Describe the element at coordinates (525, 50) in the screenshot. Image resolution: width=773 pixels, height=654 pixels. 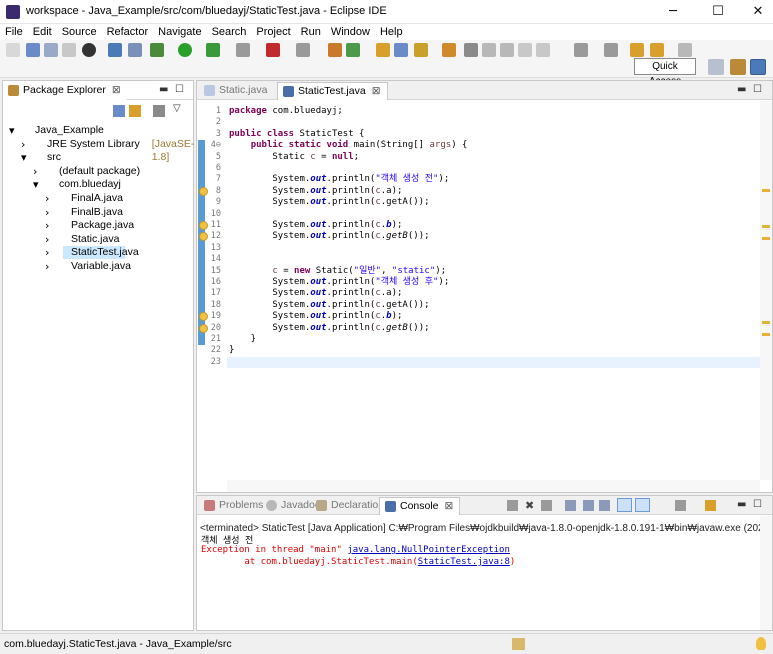
I see `show-whitespace-icon` at that location.